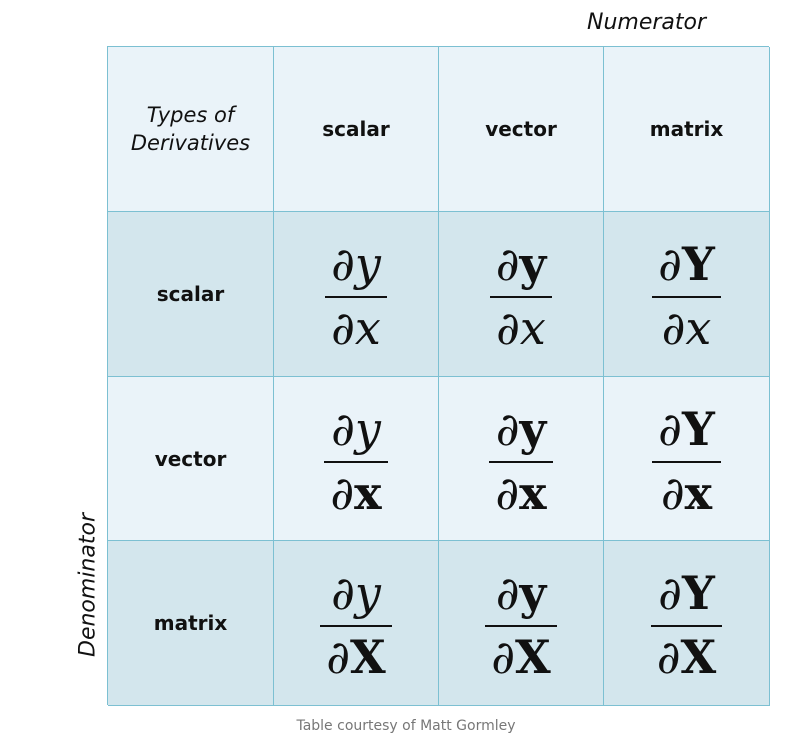  I want to click on table-corner-cell: Types of Derivatives, so click(191, 129).